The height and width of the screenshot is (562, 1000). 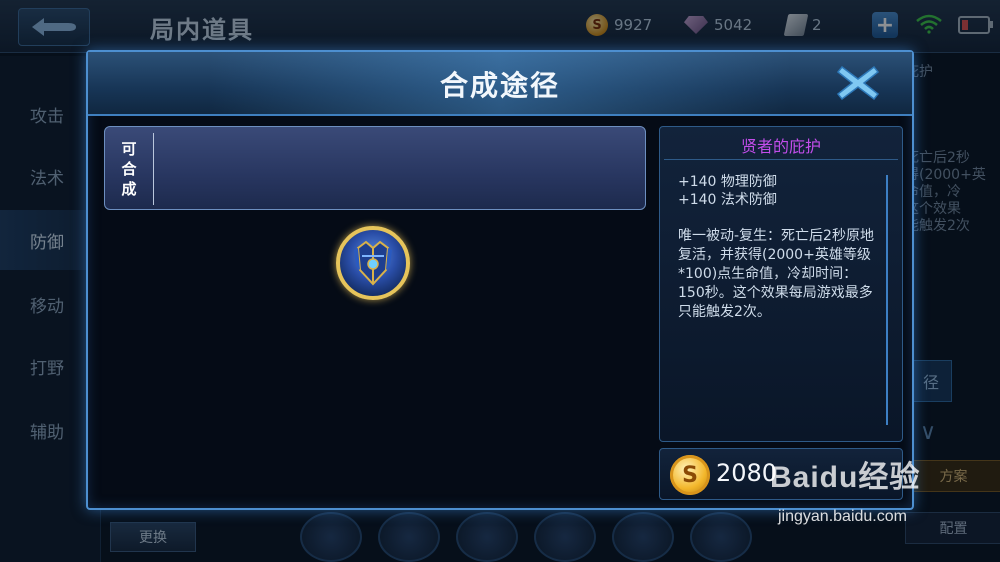 What do you see at coordinates (747, 473) in the screenshot?
I see `item-price: 2080` at bounding box center [747, 473].